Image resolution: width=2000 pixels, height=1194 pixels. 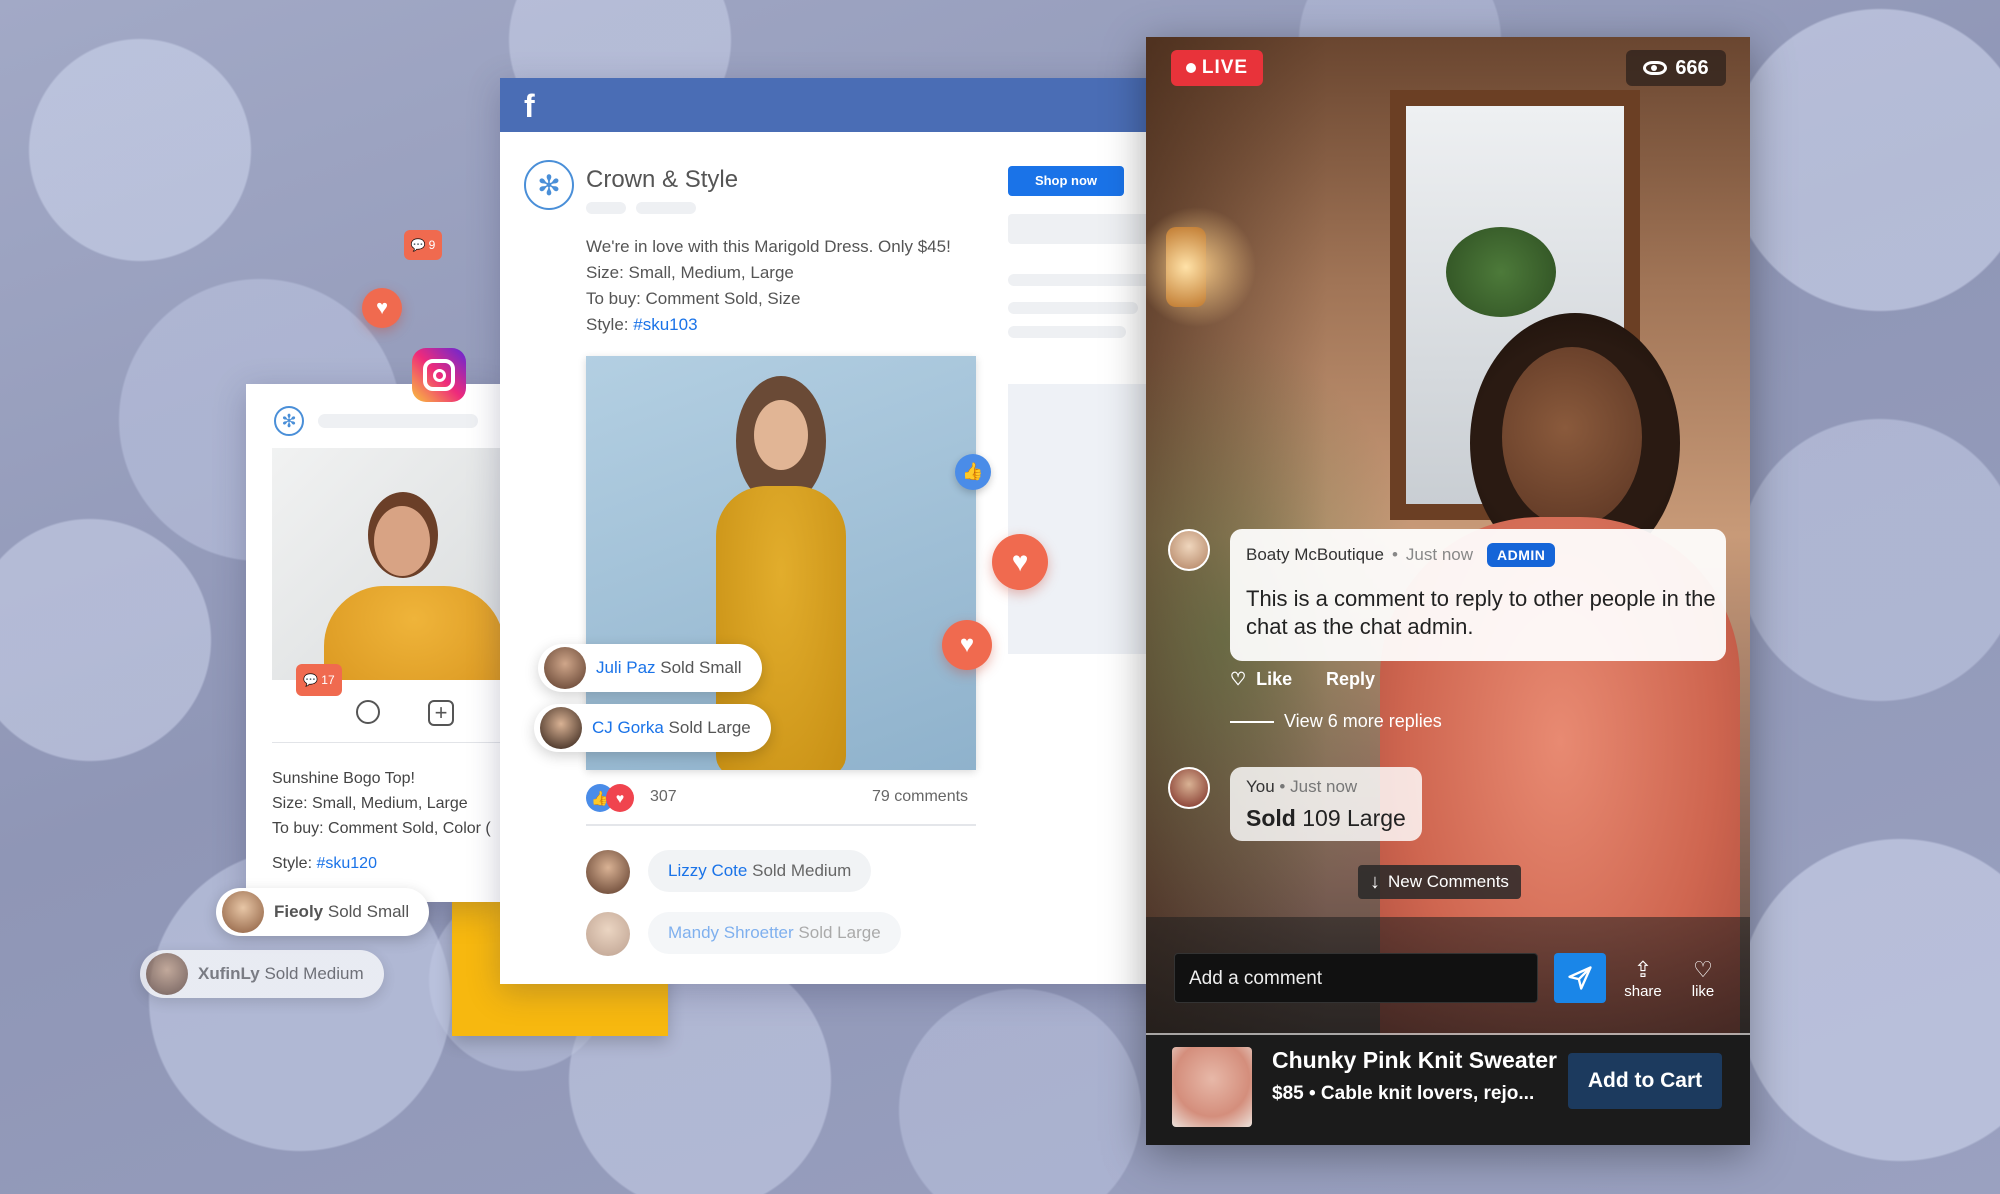 I want to click on live-badge: LIVE, so click(x=1217, y=68).